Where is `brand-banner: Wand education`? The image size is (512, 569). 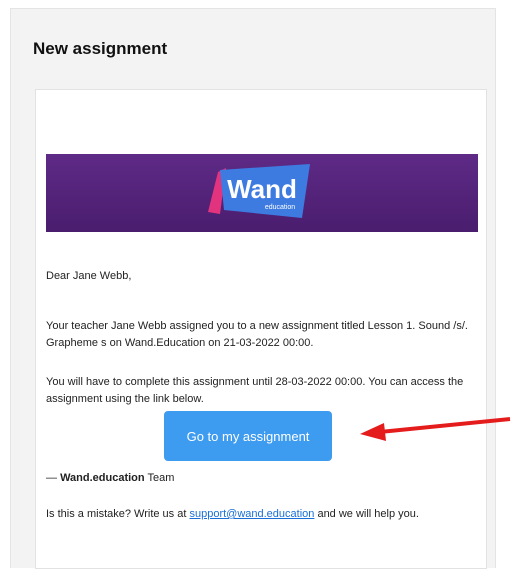
brand-banner: Wand education is located at coordinates (262, 193).